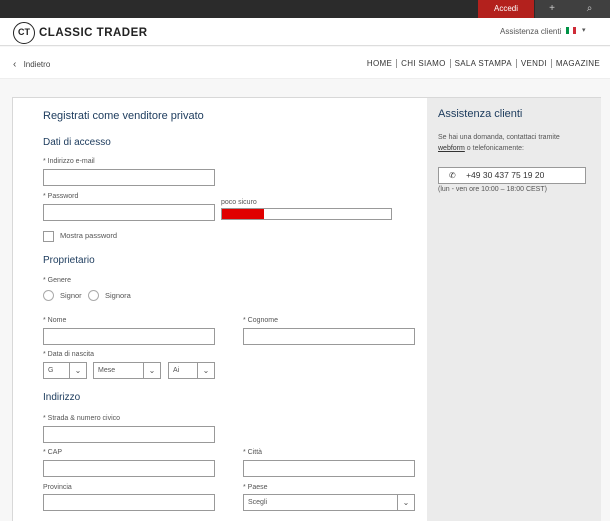  I want to click on section-owner-heading: Proprietario, so click(69, 260).